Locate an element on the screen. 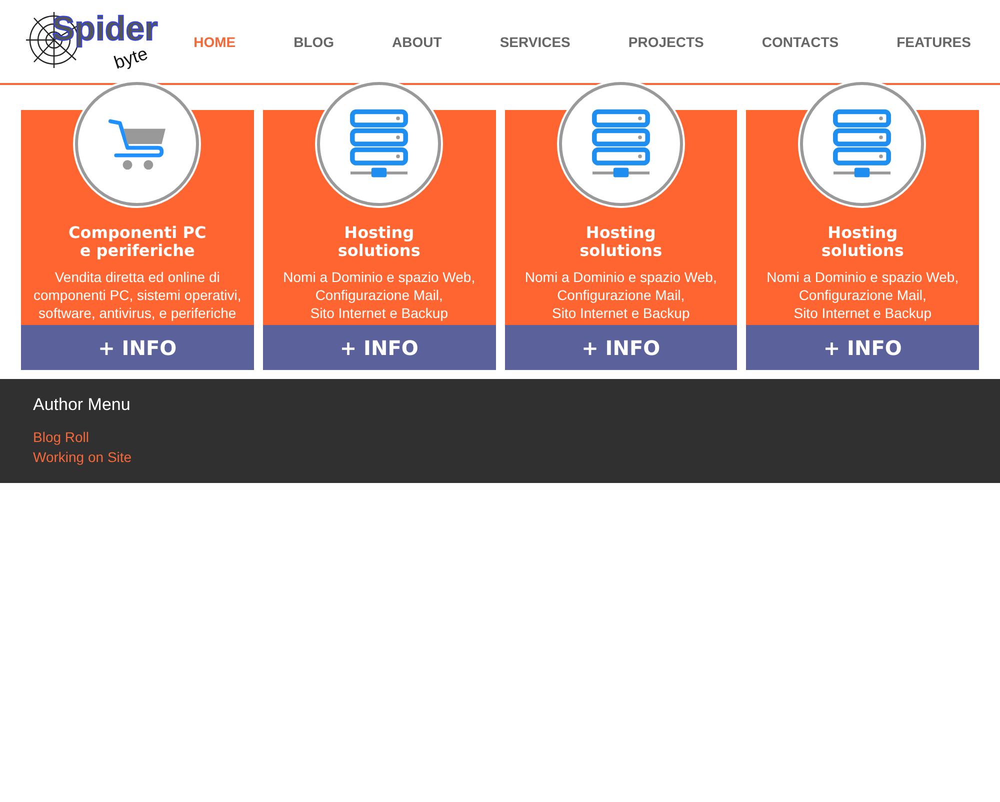 The height and width of the screenshot is (802, 1000). nav-link: CONTACTS is located at coordinates (800, 42).